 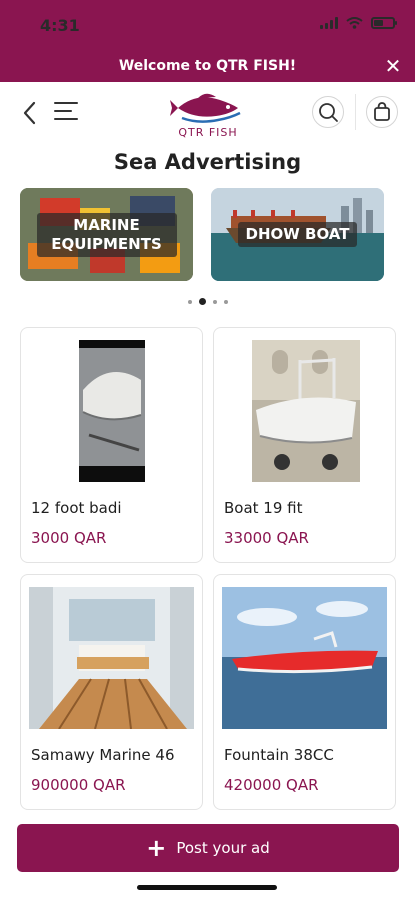 I want to click on product-card: 12 foot badi 3000 QAR, so click(x=111, y=445).